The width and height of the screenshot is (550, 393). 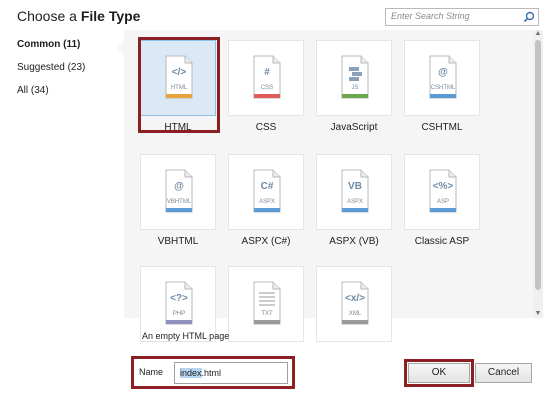 What do you see at coordinates (355, 314) in the screenshot?
I see `tile-tag: XML` at bounding box center [355, 314].